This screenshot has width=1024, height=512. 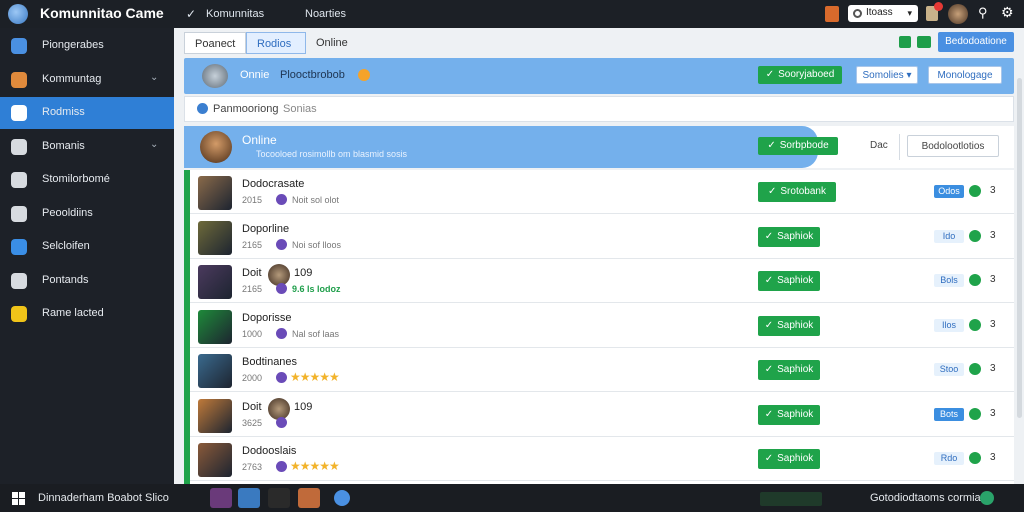 What do you see at coordinates (602, 370) in the screenshot?
I see `list-item: Bodtinanes 2000 ★★★★★ ✓ Saphiok Stoo 3` at bounding box center [602, 370].